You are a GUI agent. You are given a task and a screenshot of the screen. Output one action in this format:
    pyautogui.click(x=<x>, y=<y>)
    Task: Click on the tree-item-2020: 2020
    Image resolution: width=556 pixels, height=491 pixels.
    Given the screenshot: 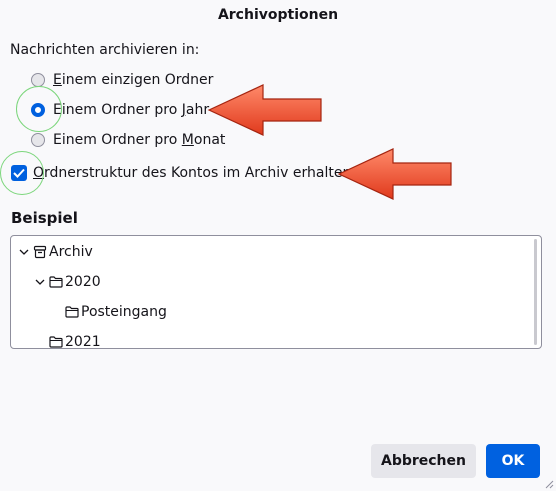 What is the action you would take?
    pyautogui.click(x=67, y=282)
    